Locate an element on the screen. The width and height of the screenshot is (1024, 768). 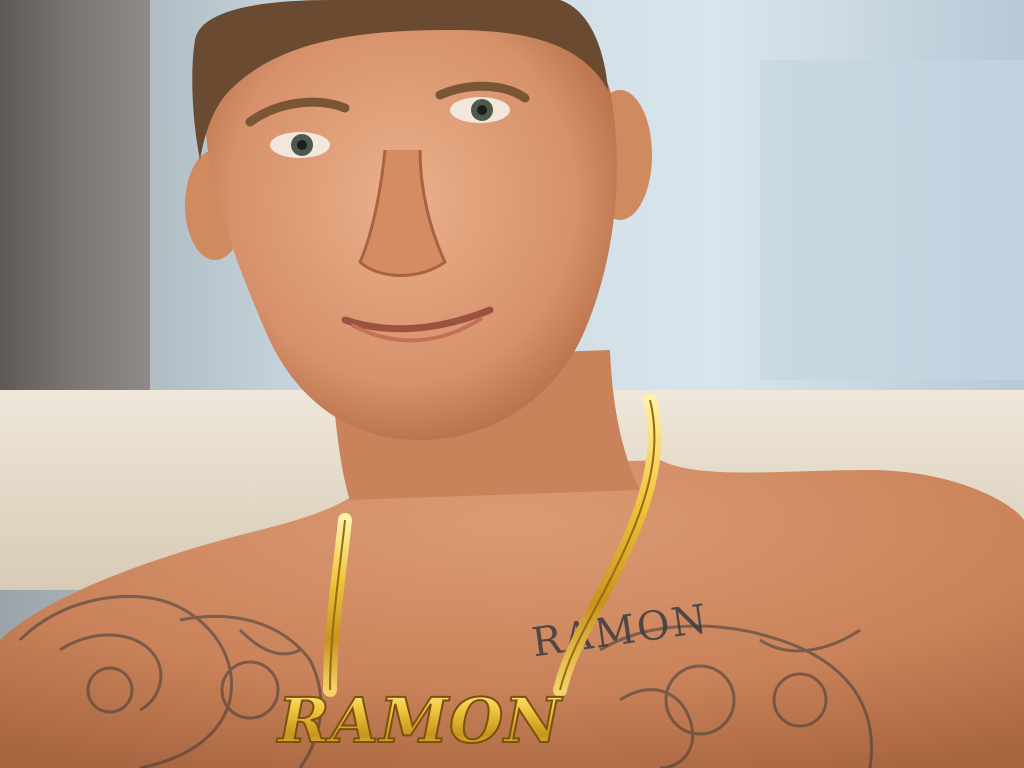
window-pane is located at coordinates (892, 220).